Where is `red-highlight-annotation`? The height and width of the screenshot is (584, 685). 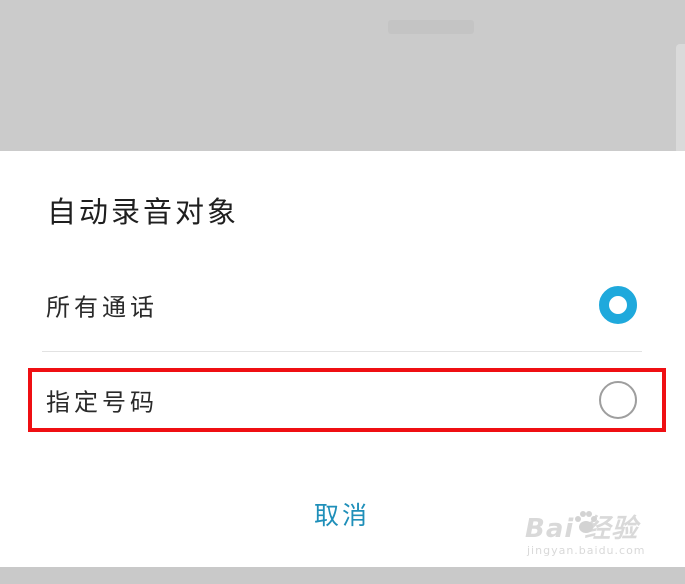 red-highlight-annotation is located at coordinates (347, 400).